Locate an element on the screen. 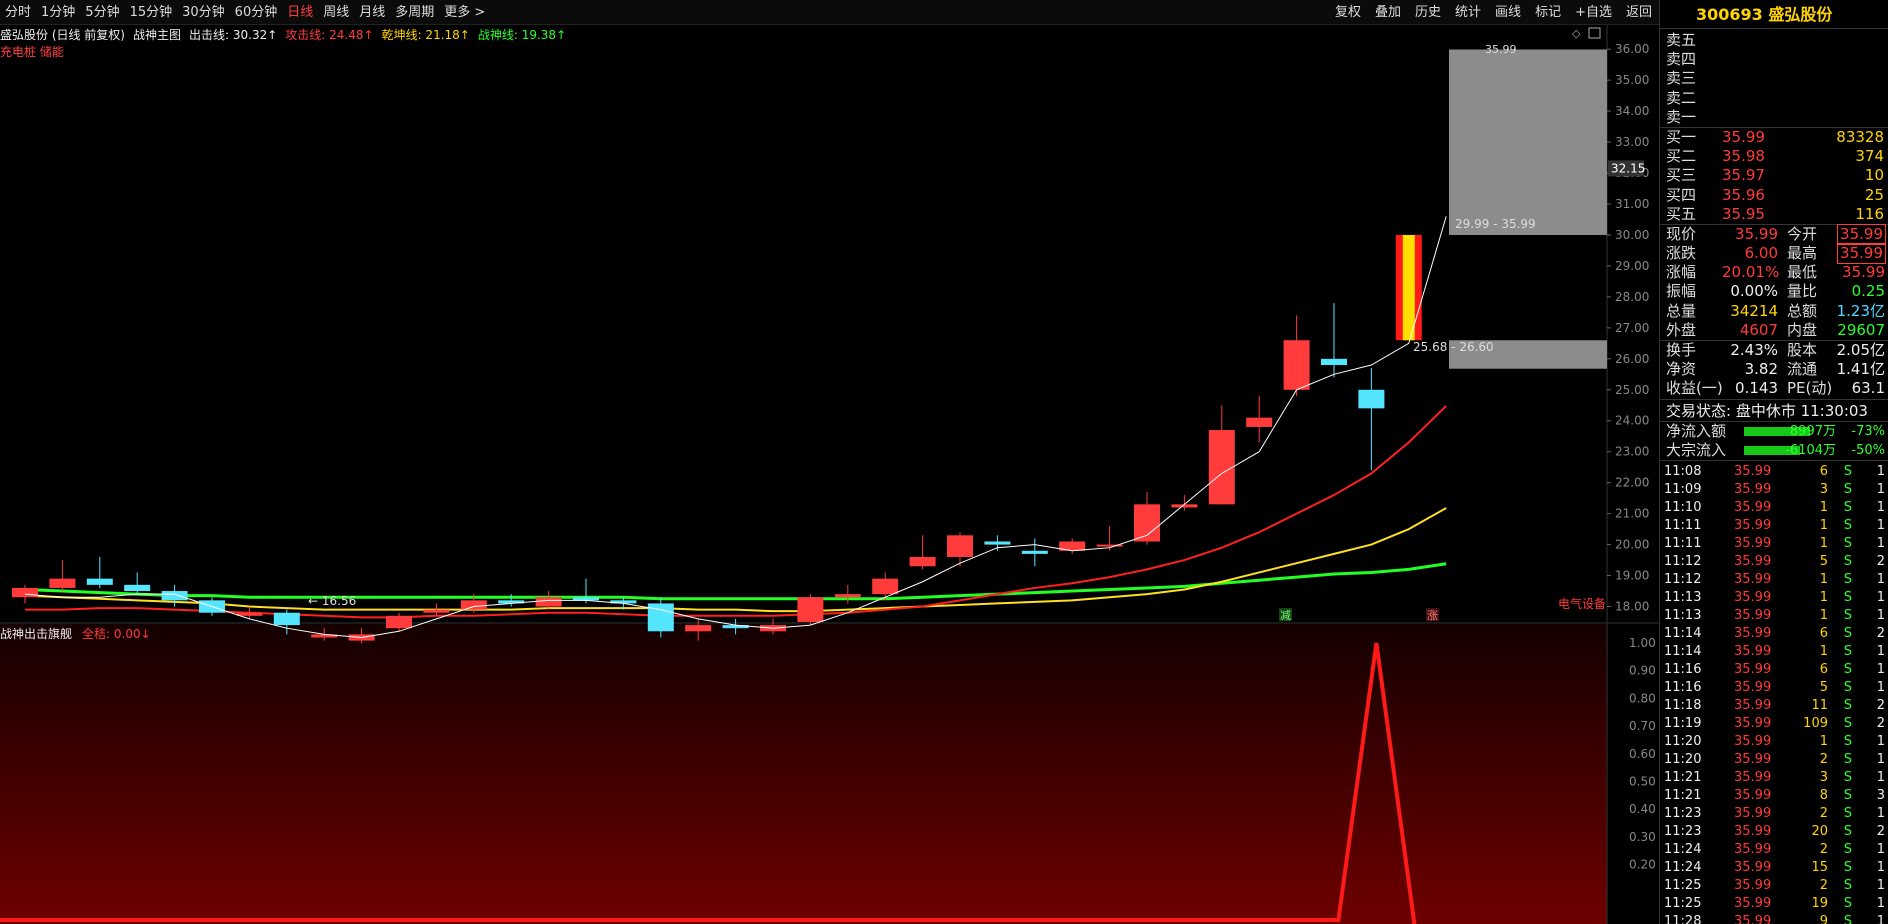  stat-label: 内盘 is located at coordinates (1802, 329).